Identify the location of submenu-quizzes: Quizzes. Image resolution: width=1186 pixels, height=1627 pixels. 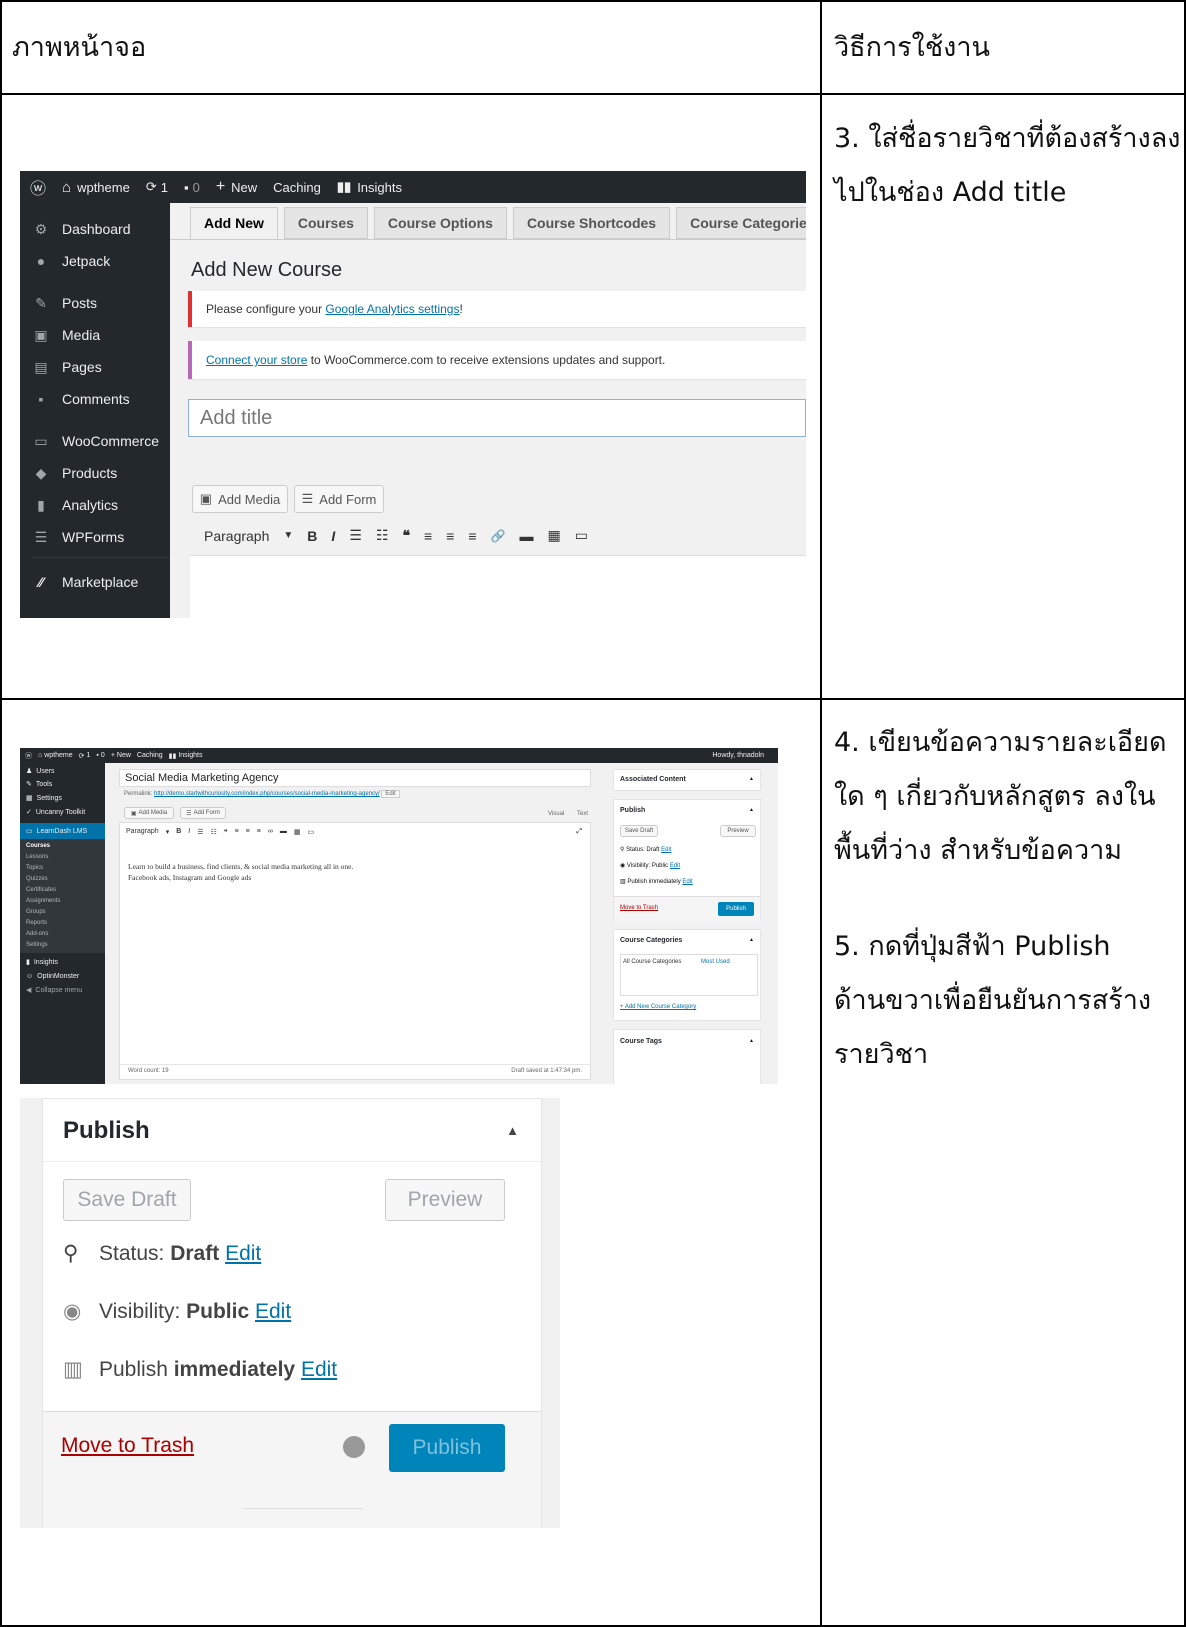
(65, 879).